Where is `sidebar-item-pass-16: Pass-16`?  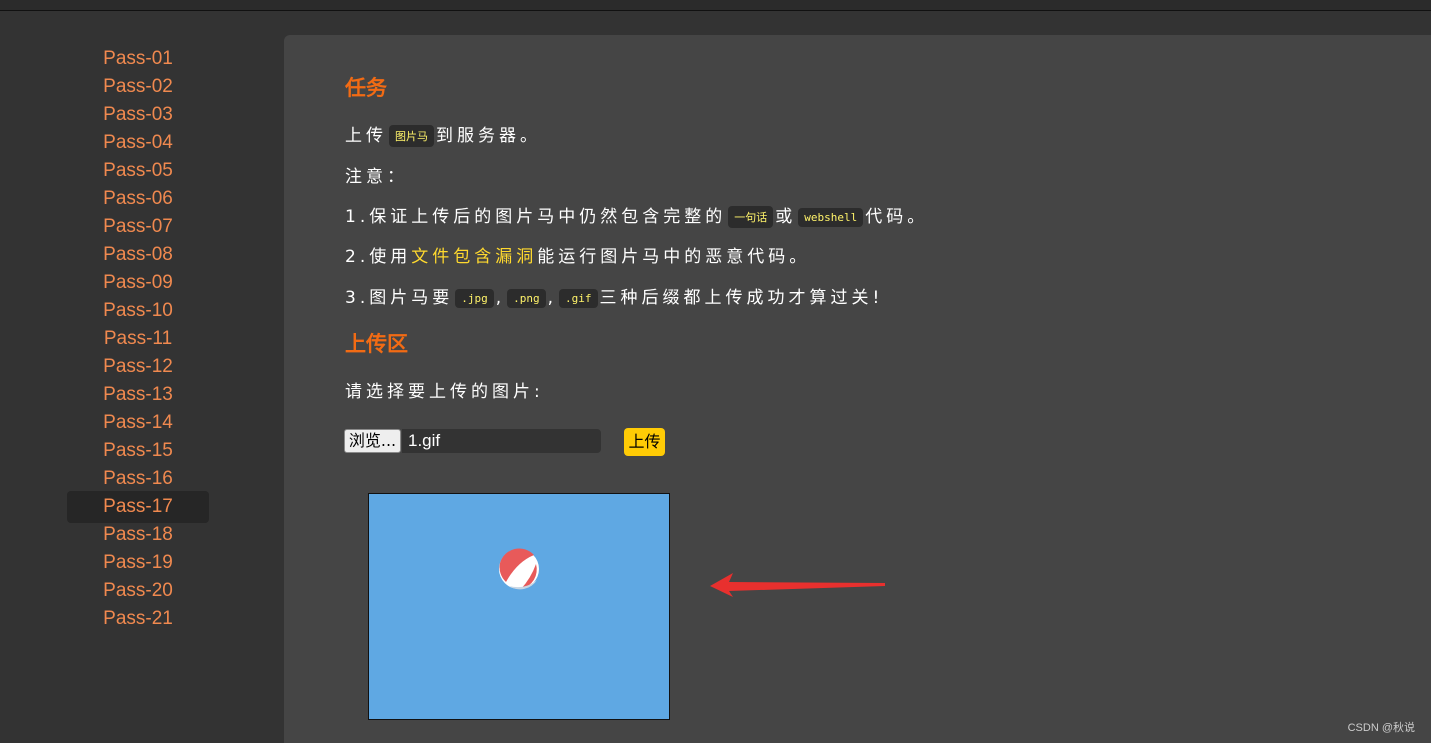
sidebar-item-pass-16: Pass-16 is located at coordinates (138, 479).